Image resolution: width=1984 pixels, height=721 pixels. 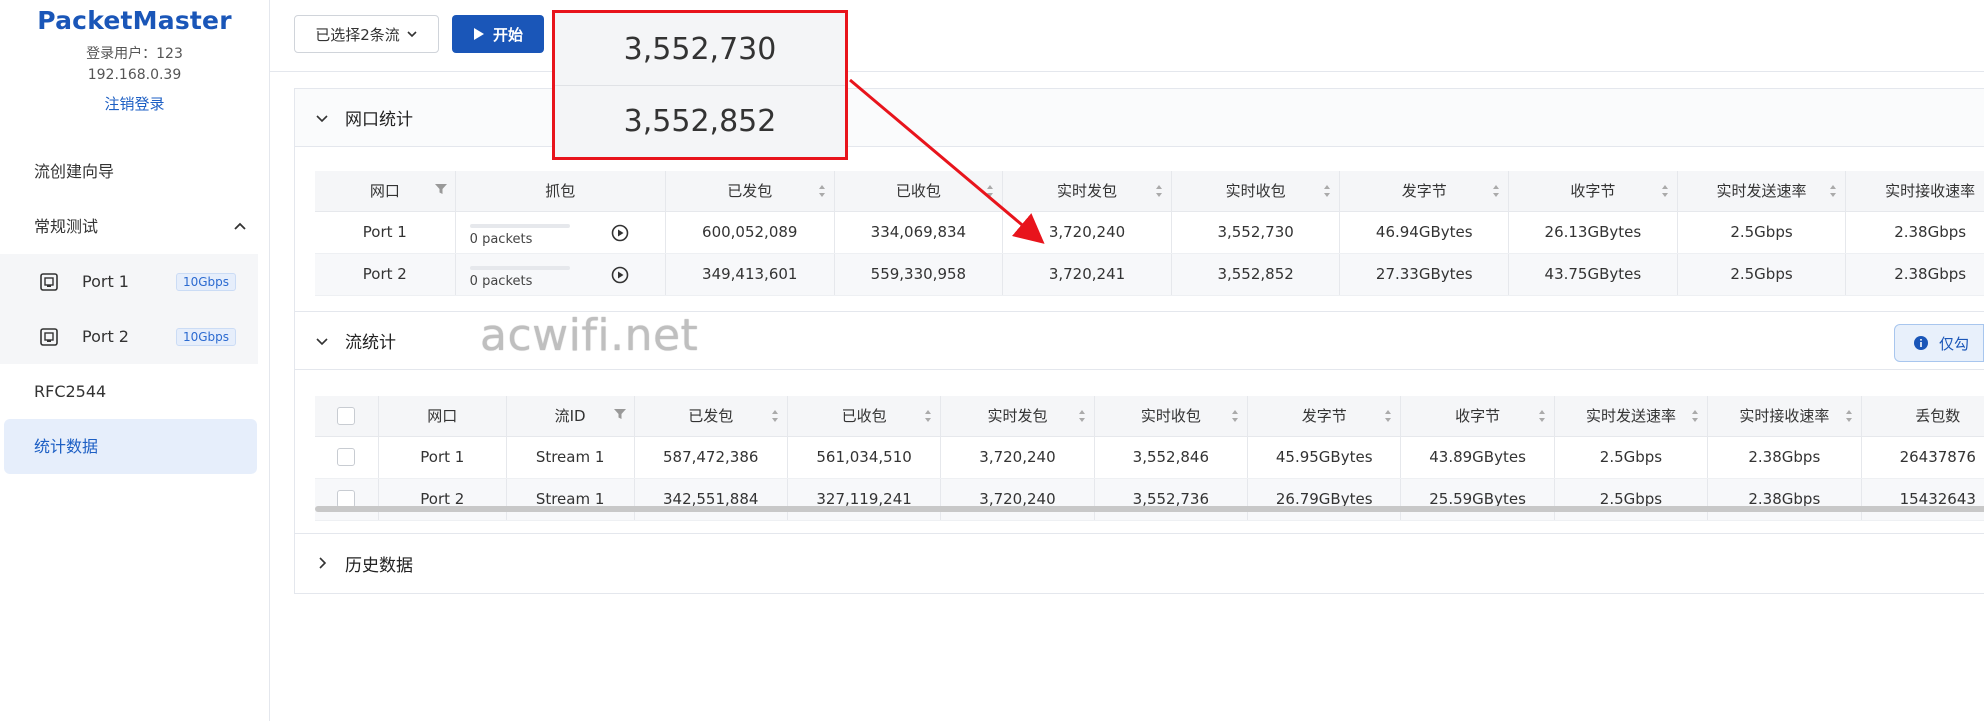 What do you see at coordinates (1017, 457) in the screenshot?
I see `cell-rt-sent: 3,720,240` at bounding box center [1017, 457].